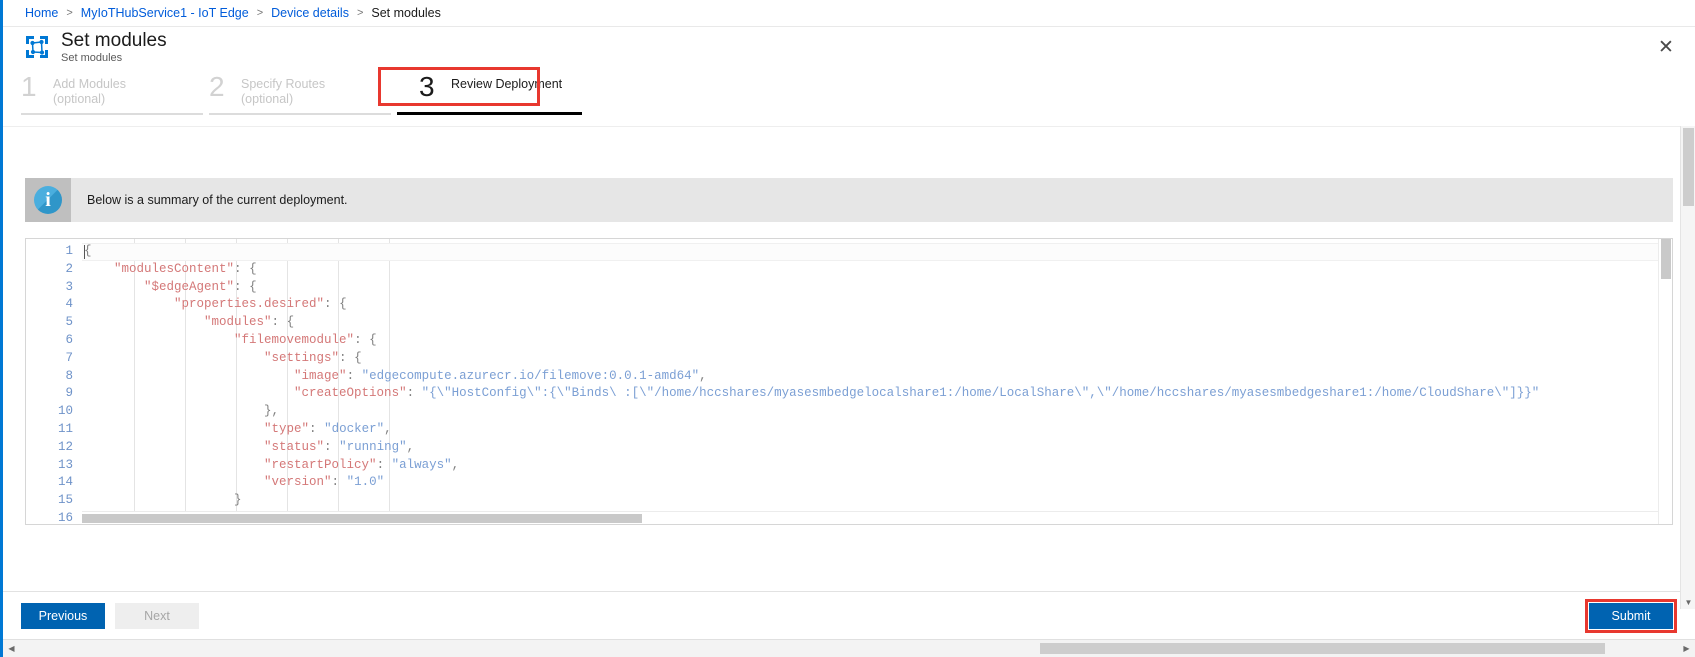 The height and width of the screenshot is (657, 1695). What do you see at coordinates (65, 517) in the screenshot?
I see `editor-line-number: 16` at bounding box center [65, 517].